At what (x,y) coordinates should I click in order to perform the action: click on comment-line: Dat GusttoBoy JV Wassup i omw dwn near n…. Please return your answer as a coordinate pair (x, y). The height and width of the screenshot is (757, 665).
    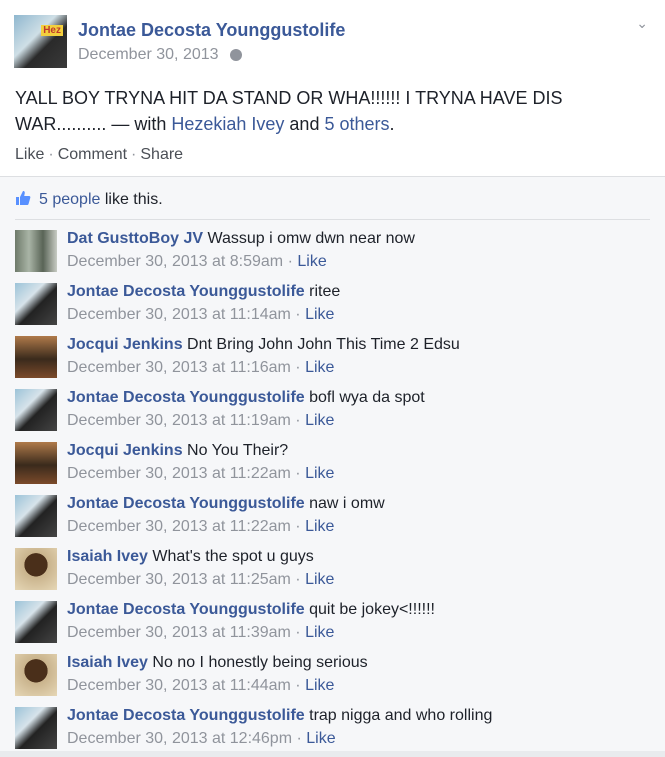
    Looking at the image, I should click on (241, 239).